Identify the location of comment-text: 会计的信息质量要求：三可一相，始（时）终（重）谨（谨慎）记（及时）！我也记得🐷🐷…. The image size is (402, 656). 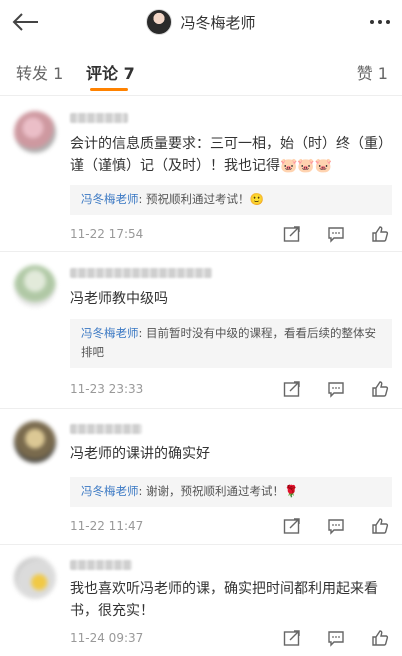
(227, 155).